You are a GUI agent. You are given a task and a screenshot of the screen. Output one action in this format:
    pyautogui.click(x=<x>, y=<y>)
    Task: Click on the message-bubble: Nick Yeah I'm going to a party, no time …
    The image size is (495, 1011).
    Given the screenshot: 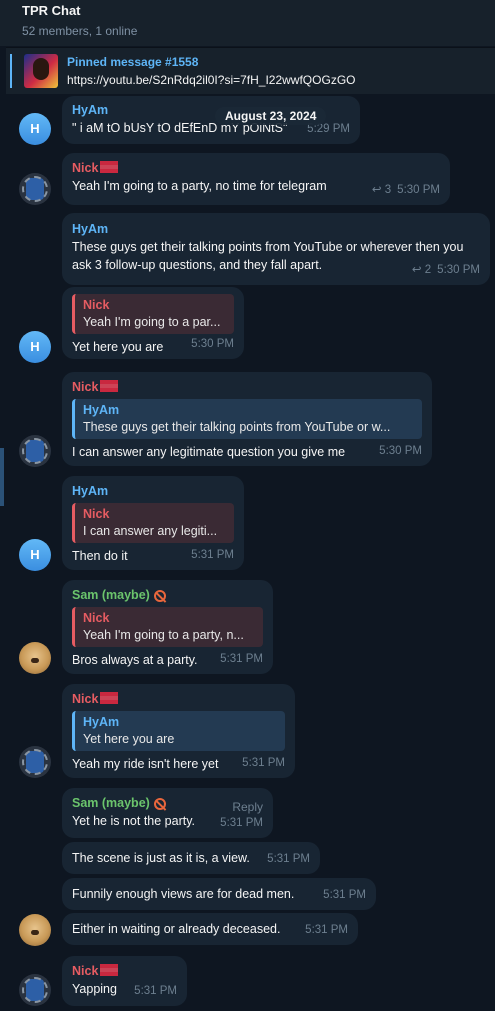 What is the action you would take?
    pyautogui.click(x=256, y=179)
    